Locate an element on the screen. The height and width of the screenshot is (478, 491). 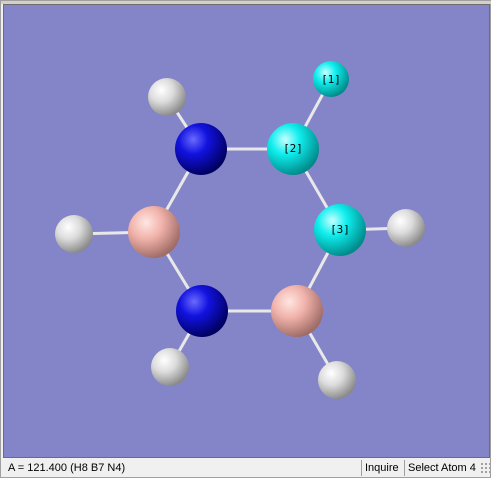
hydrogen-atom-bottom-right is located at coordinates (337, 380).